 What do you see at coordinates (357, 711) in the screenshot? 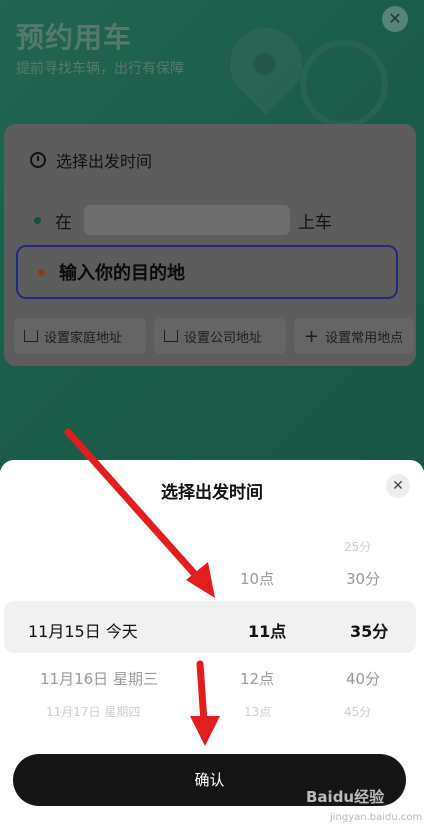
I see `minute-option-below-2: 45分` at bounding box center [357, 711].